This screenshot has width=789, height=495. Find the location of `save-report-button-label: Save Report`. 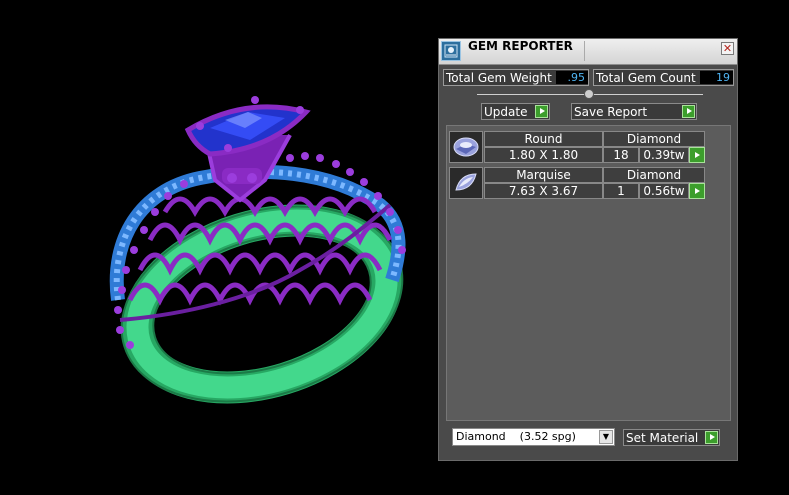

save-report-button-label: Save Report is located at coordinates (611, 112).